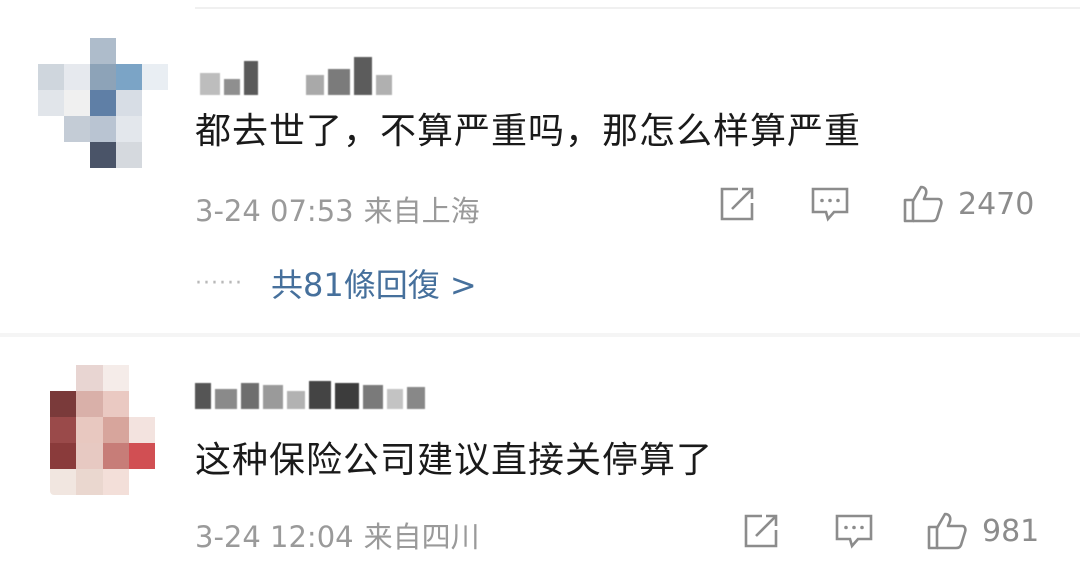 The width and height of the screenshot is (1080, 585). I want to click on comment-meta: 3-24 07:53 来自上海, so click(337, 209).